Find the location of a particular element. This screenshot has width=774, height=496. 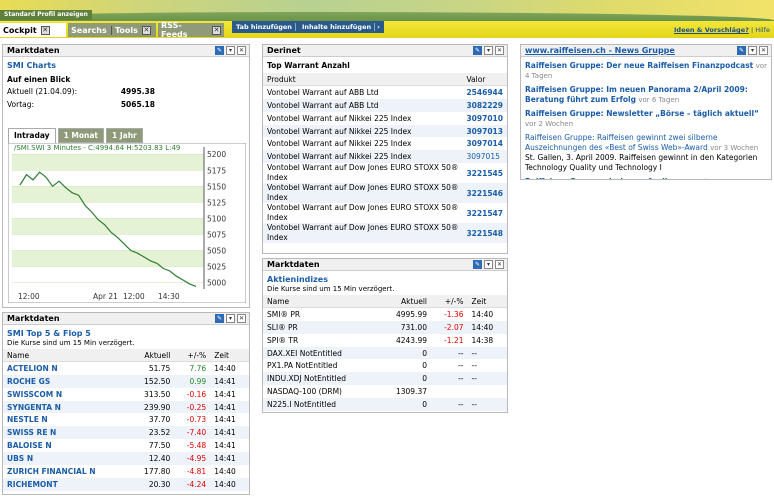

tab-rss-feeds: RSS-Feeds ✕ is located at coordinates (191, 30).